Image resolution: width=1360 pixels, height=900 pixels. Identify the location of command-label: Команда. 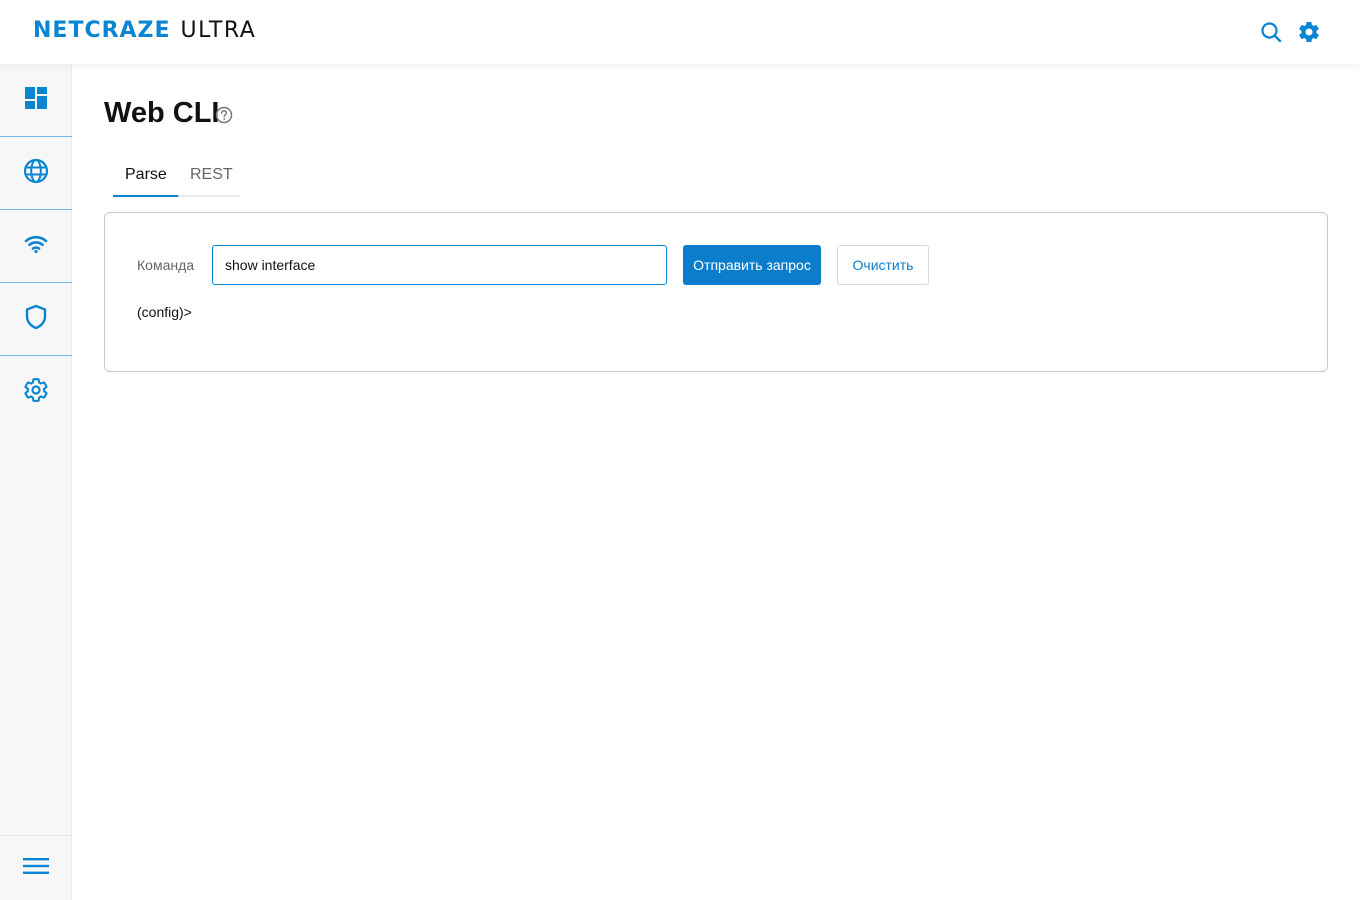
(166, 265).